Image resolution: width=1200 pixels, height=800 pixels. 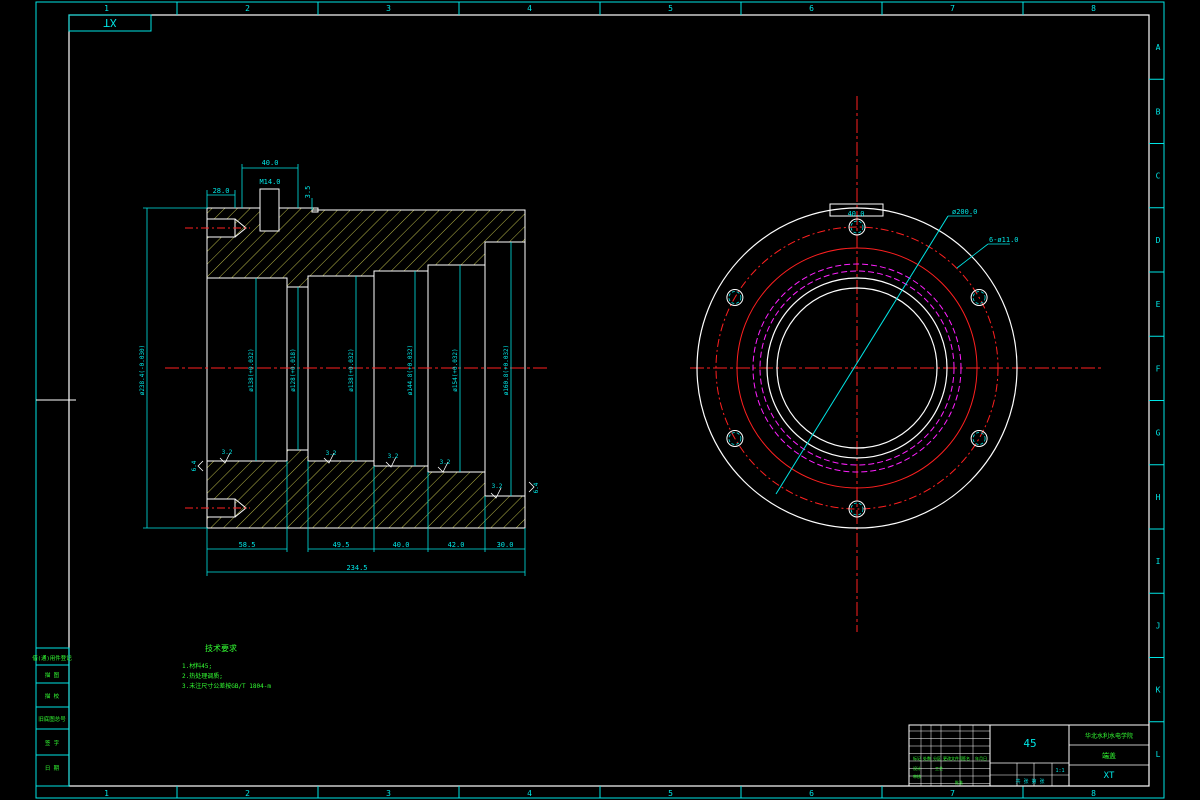 What do you see at coordinates (197, 666) in the screenshot?
I see `notes-line-1: 1.材料45;` at bounding box center [197, 666].